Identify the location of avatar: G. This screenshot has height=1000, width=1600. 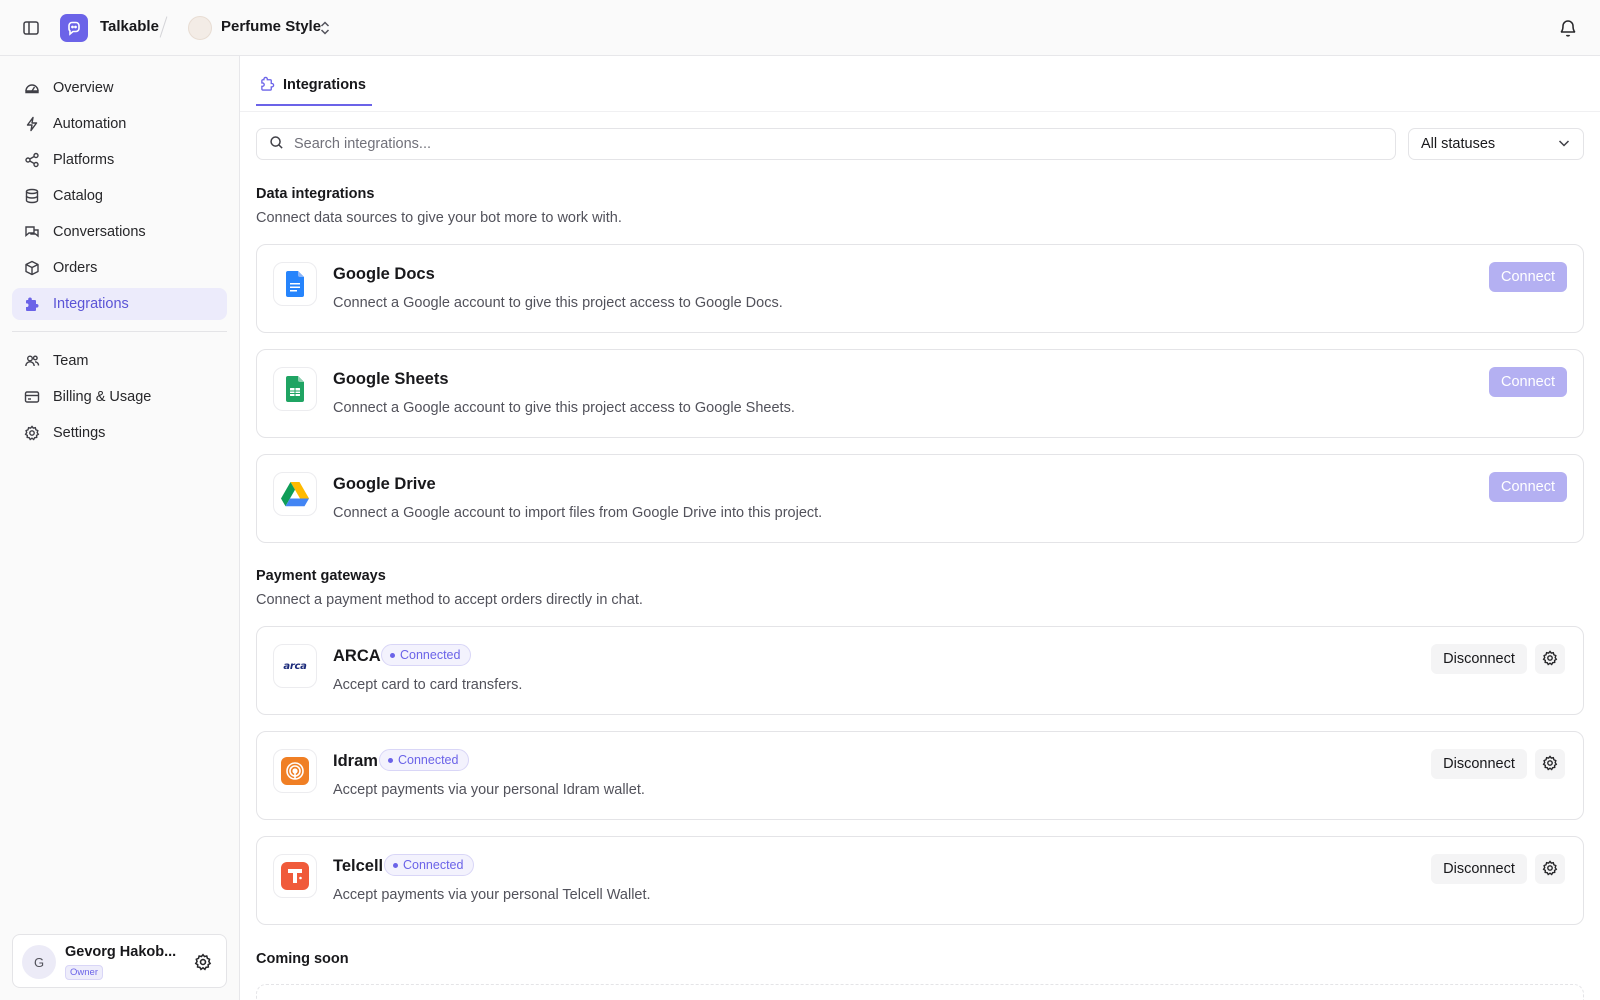
(39, 962).